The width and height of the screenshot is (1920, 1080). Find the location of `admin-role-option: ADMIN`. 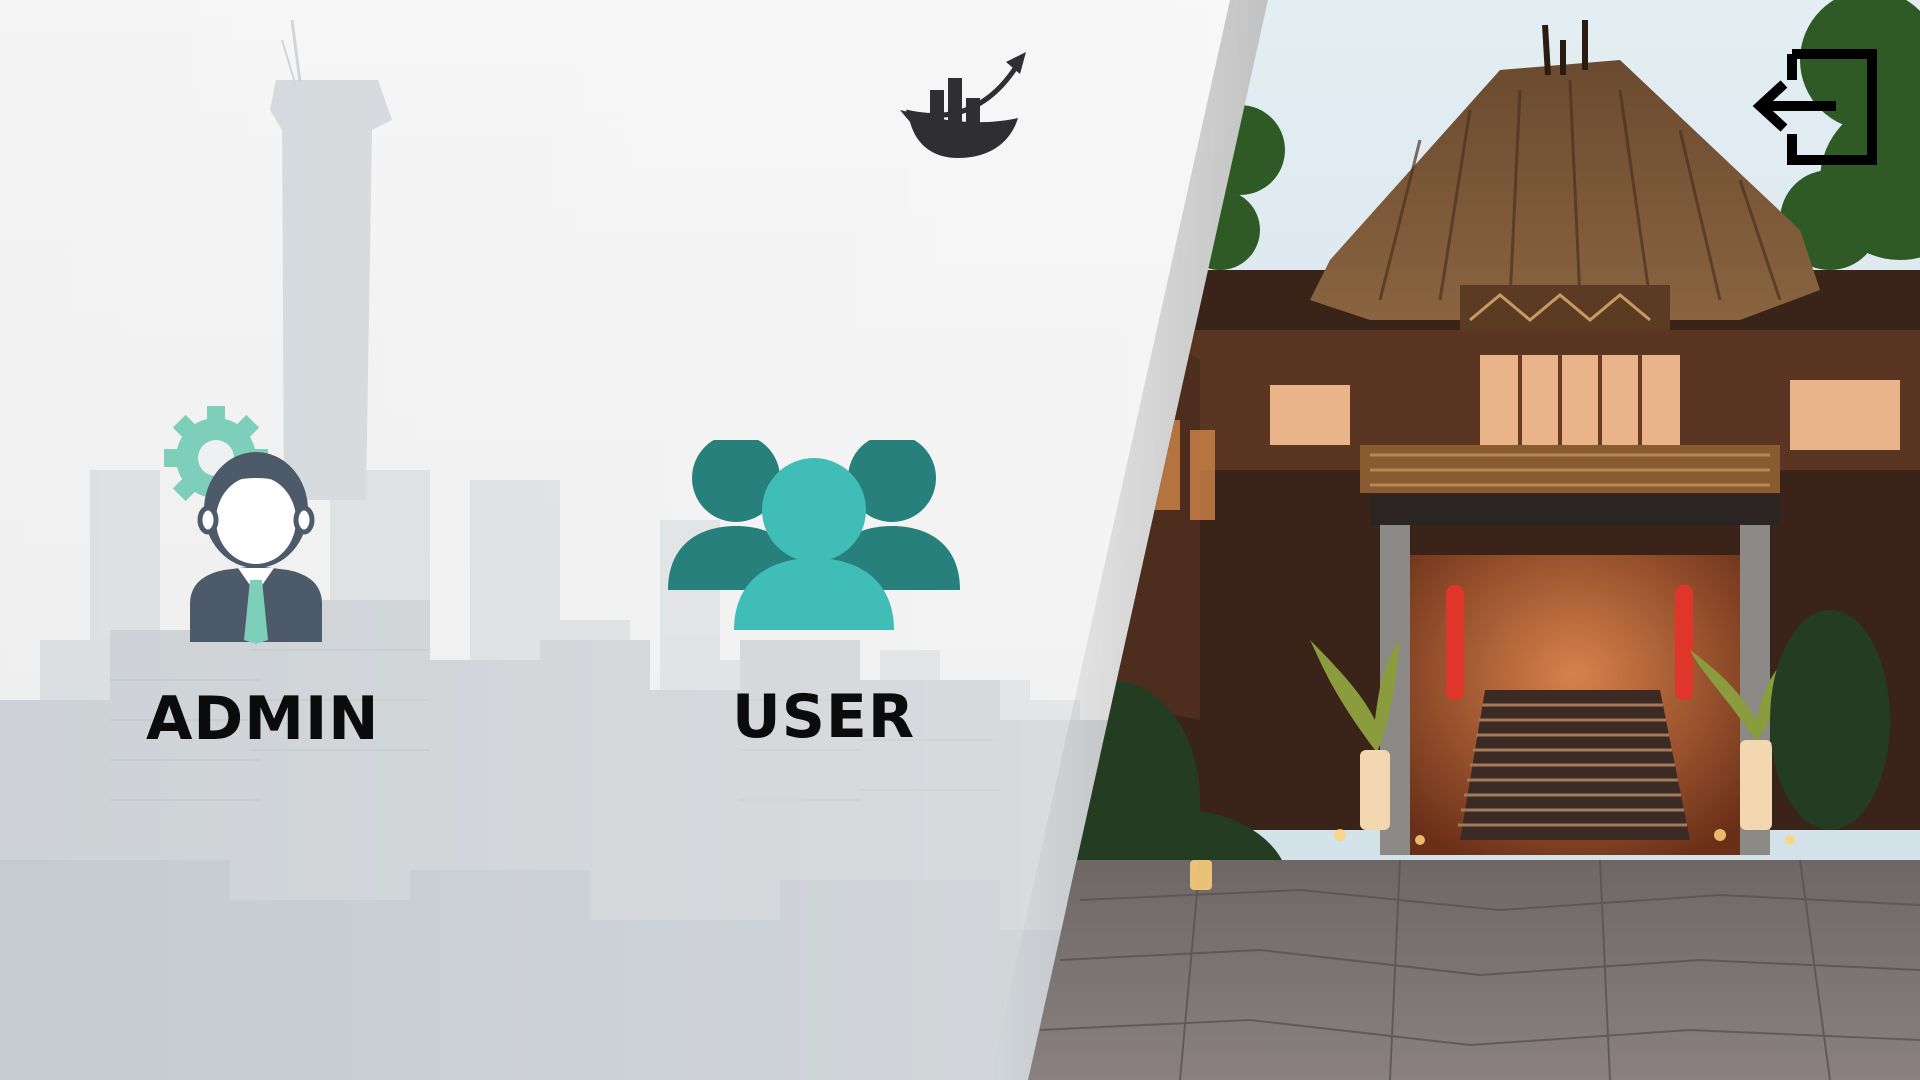

admin-role-option: ADMIN is located at coordinates (260, 584).